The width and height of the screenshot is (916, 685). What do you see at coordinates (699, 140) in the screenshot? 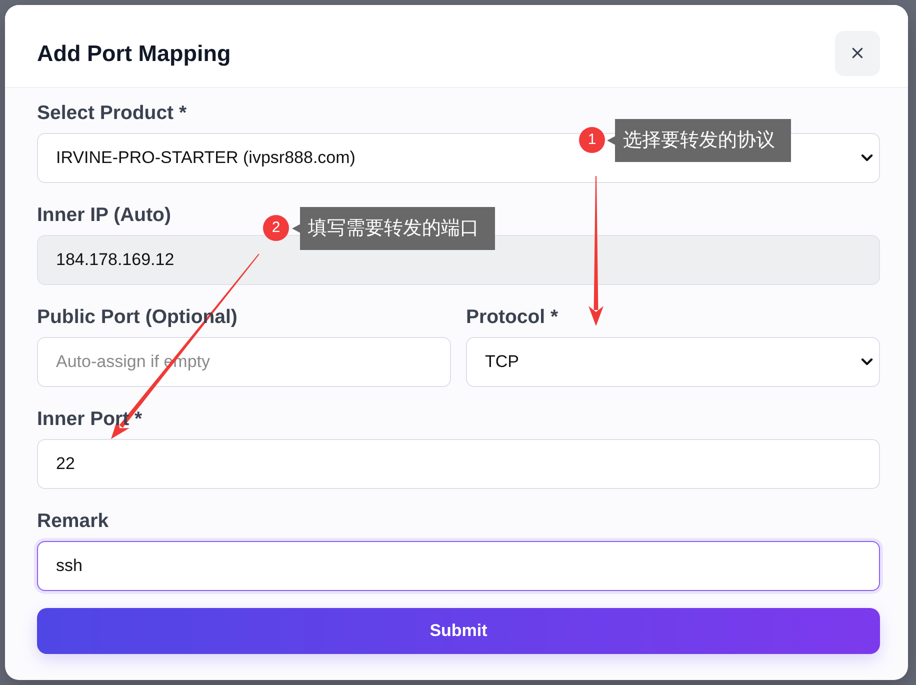
I see `annotation-tooltip: 选择要转发的协议` at bounding box center [699, 140].